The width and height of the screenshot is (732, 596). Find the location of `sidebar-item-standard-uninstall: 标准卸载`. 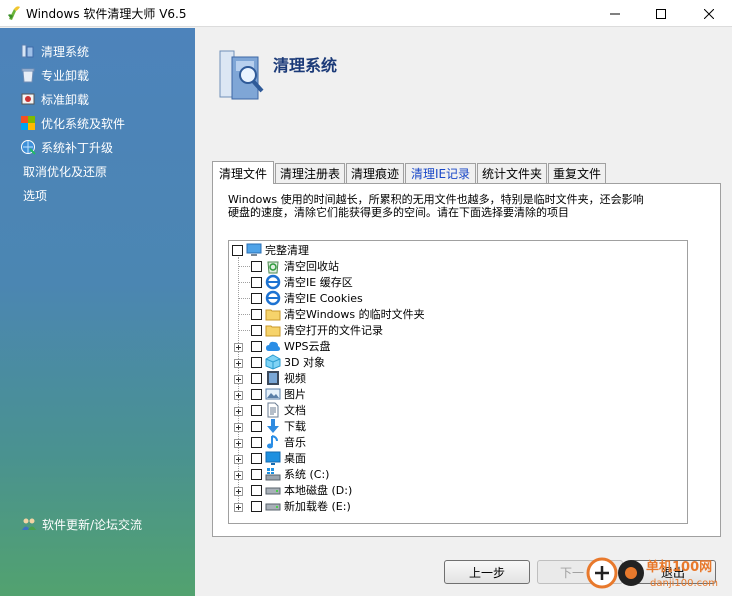

sidebar-item-standard-uninstall: 标准卸载 is located at coordinates (54, 99).